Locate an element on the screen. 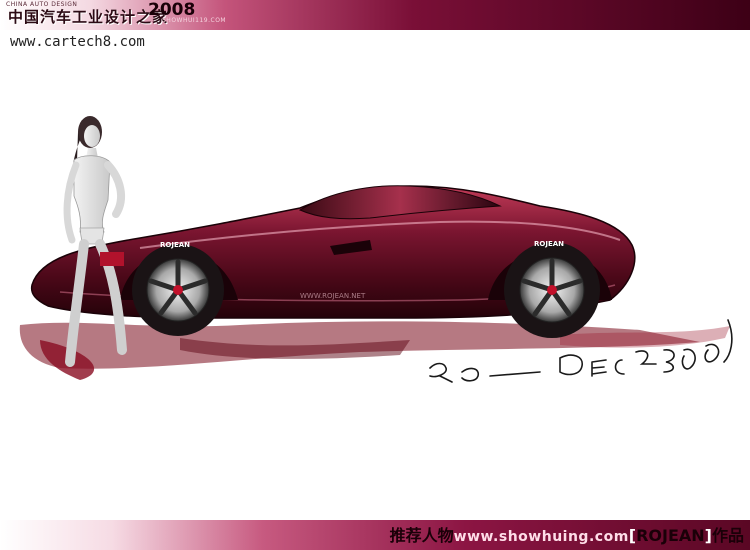 This screenshot has height=550, width=750. footer-designer: ROJEAN is located at coordinates (670, 535).